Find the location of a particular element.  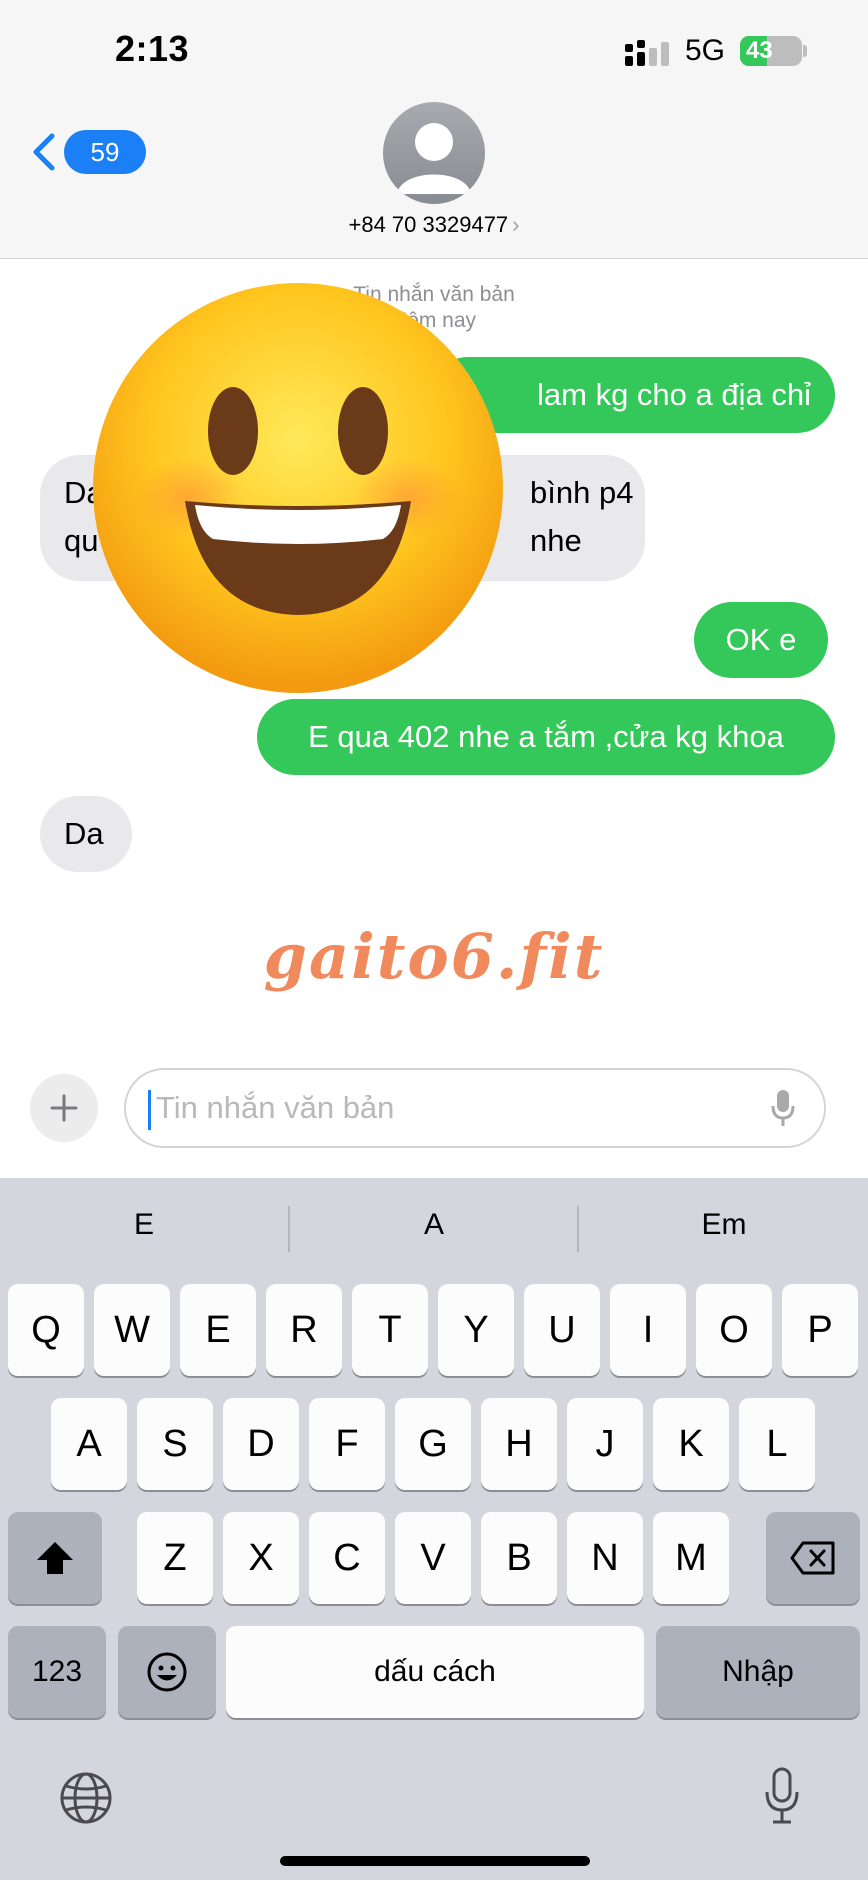

watermark-text: gaito6.fit is located at coordinates (434, 956).